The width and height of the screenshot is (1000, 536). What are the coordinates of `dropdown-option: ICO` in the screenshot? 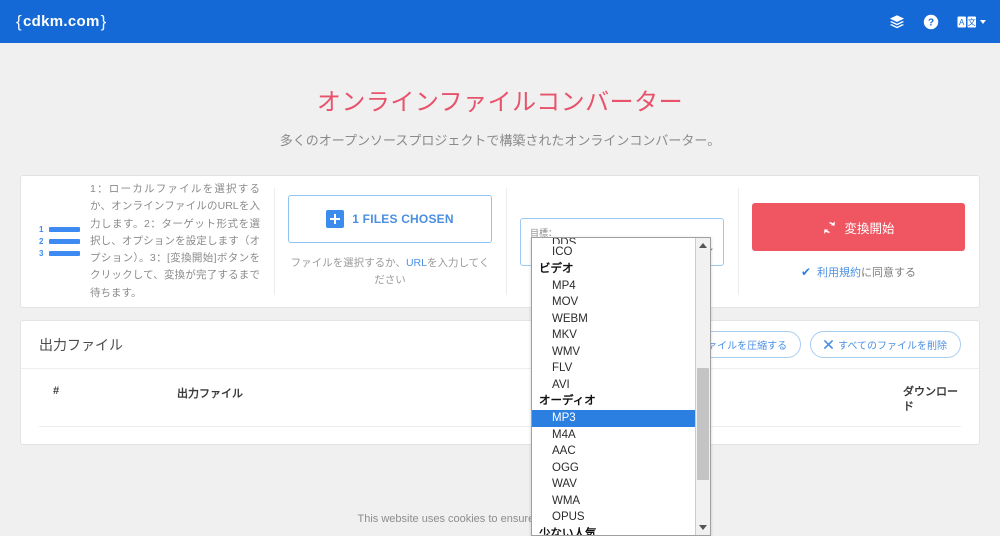 It's located at (613, 252).